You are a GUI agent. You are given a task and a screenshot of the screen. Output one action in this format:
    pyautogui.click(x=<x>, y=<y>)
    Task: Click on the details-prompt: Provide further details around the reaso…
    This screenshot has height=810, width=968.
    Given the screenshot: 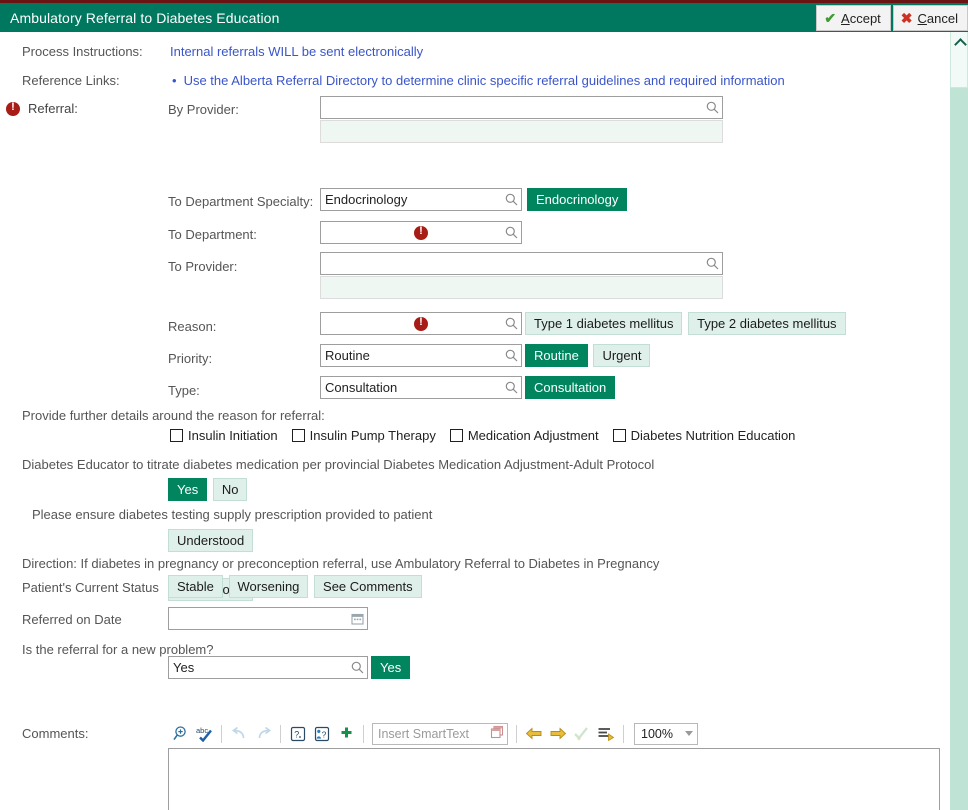 What is the action you would take?
    pyautogui.click(x=173, y=415)
    